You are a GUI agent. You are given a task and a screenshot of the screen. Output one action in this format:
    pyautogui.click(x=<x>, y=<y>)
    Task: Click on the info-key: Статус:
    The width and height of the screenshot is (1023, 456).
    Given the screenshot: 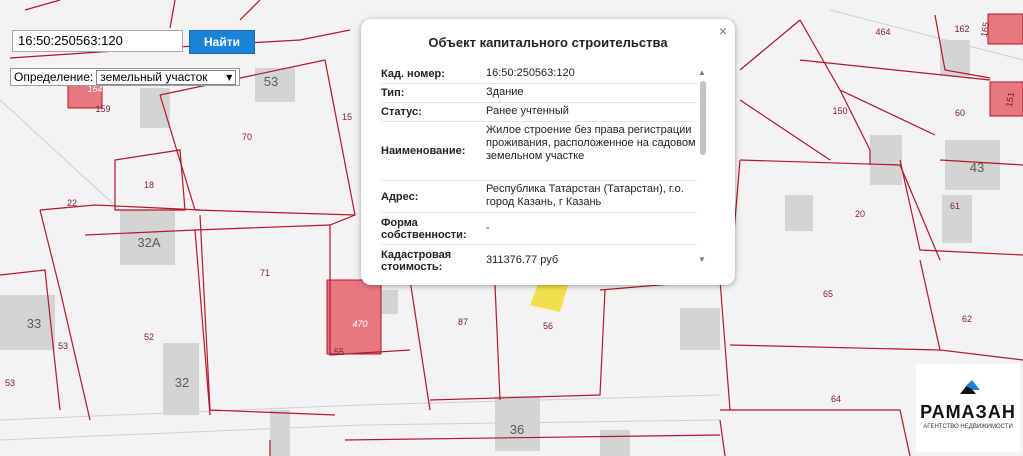 What is the action you would take?
    pyautogui.click(x=401, y=112)
    